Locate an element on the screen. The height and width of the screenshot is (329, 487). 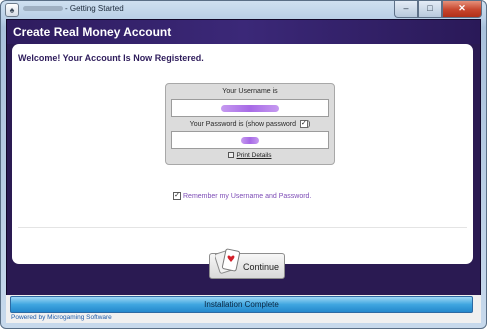
username-value: ioce8034127782 is located at coordinates (250, 108).